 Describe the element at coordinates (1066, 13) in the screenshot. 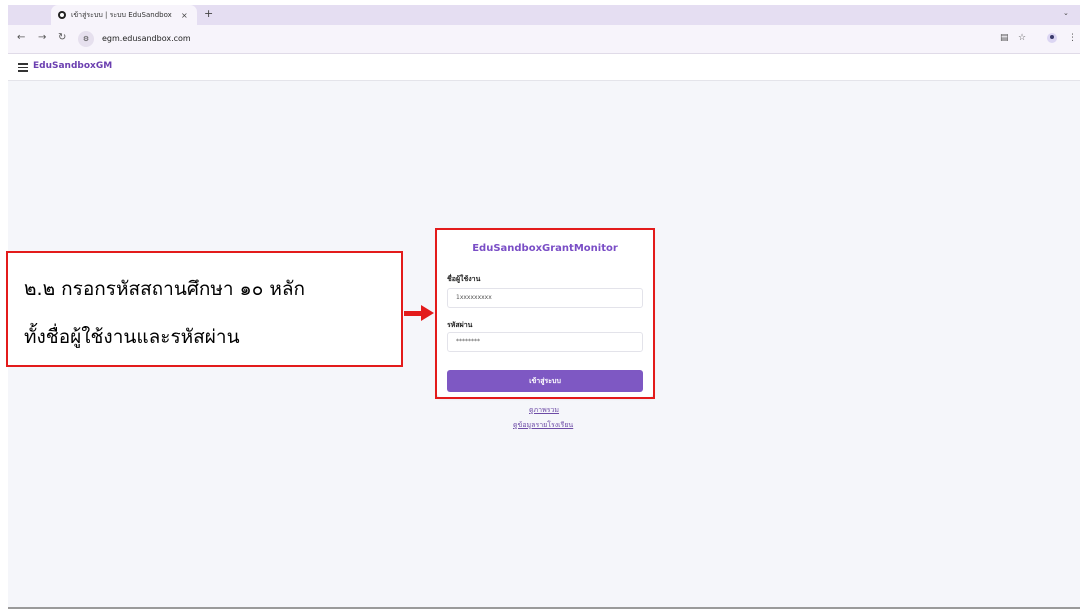

I see `tab-search-chevron-icon: ⌄` at that location.